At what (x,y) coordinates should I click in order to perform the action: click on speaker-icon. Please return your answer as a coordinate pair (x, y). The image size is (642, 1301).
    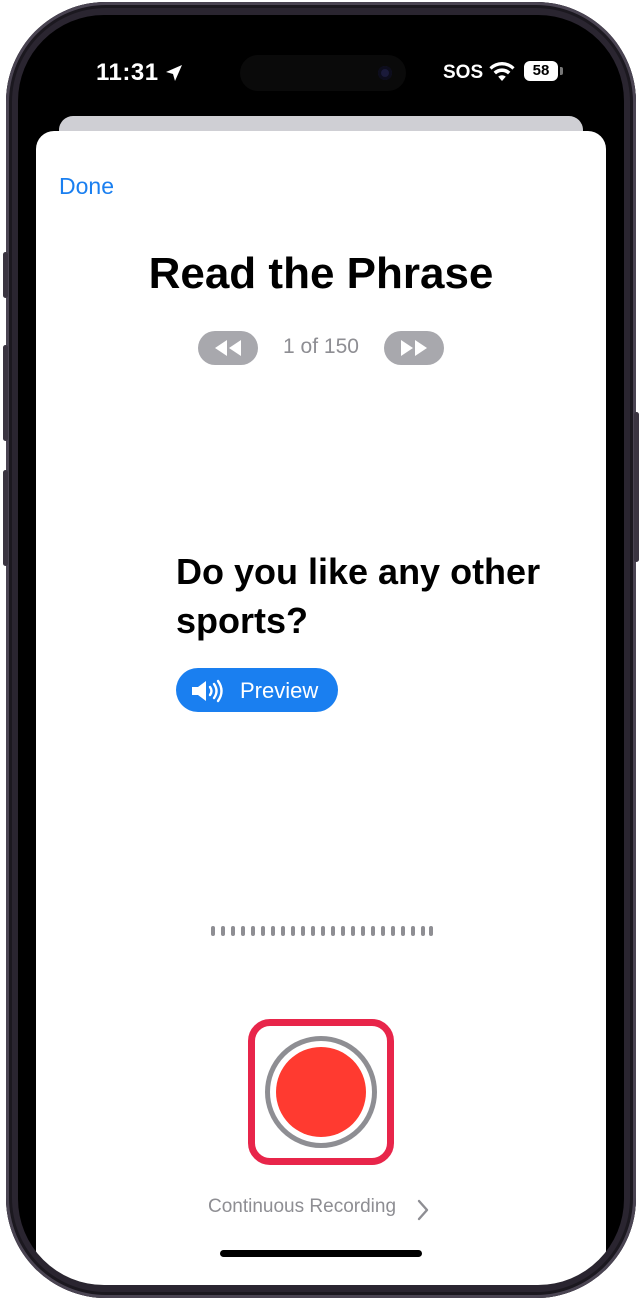
    Looking at the image, I should click on (207, 691).